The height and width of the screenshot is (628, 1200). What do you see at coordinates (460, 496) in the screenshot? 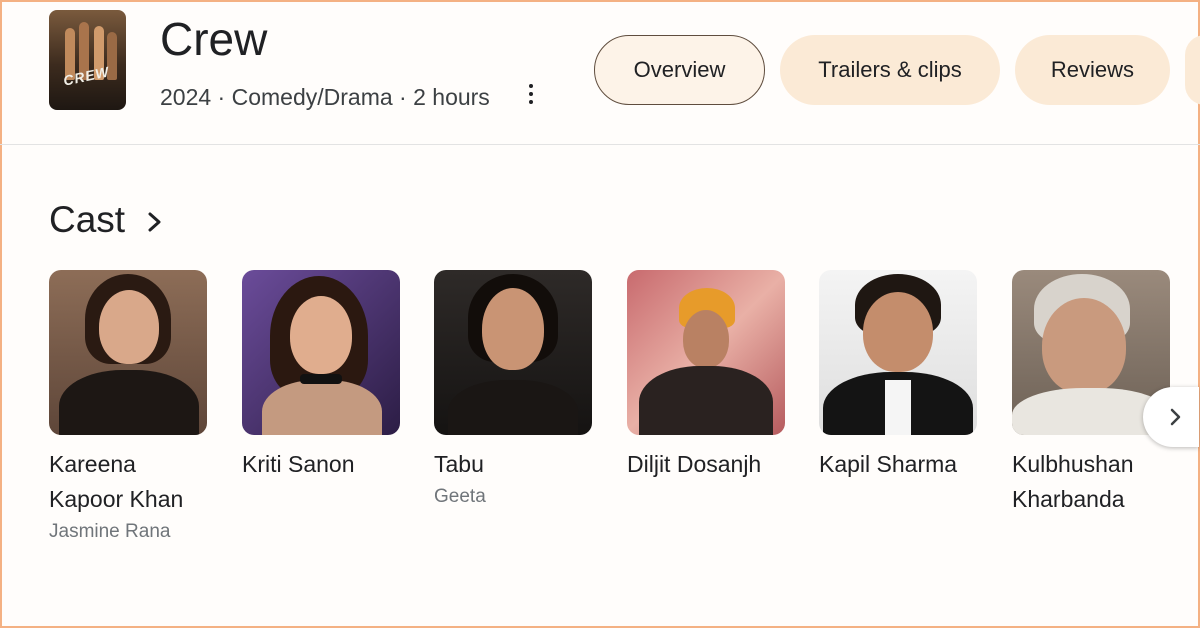
I see `cast-role: Geeta` at bounding box center [460, 496].